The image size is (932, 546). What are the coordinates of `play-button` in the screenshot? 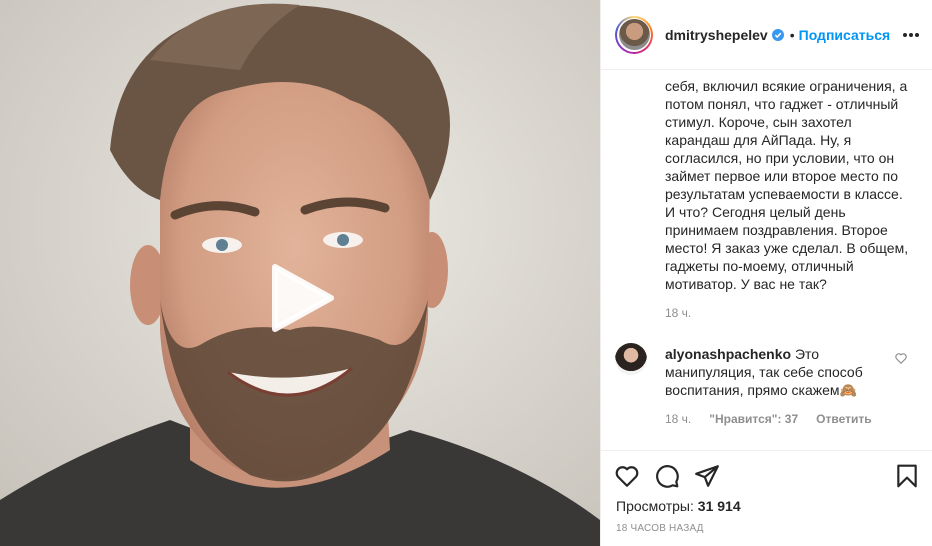 It's located at (302, 298).